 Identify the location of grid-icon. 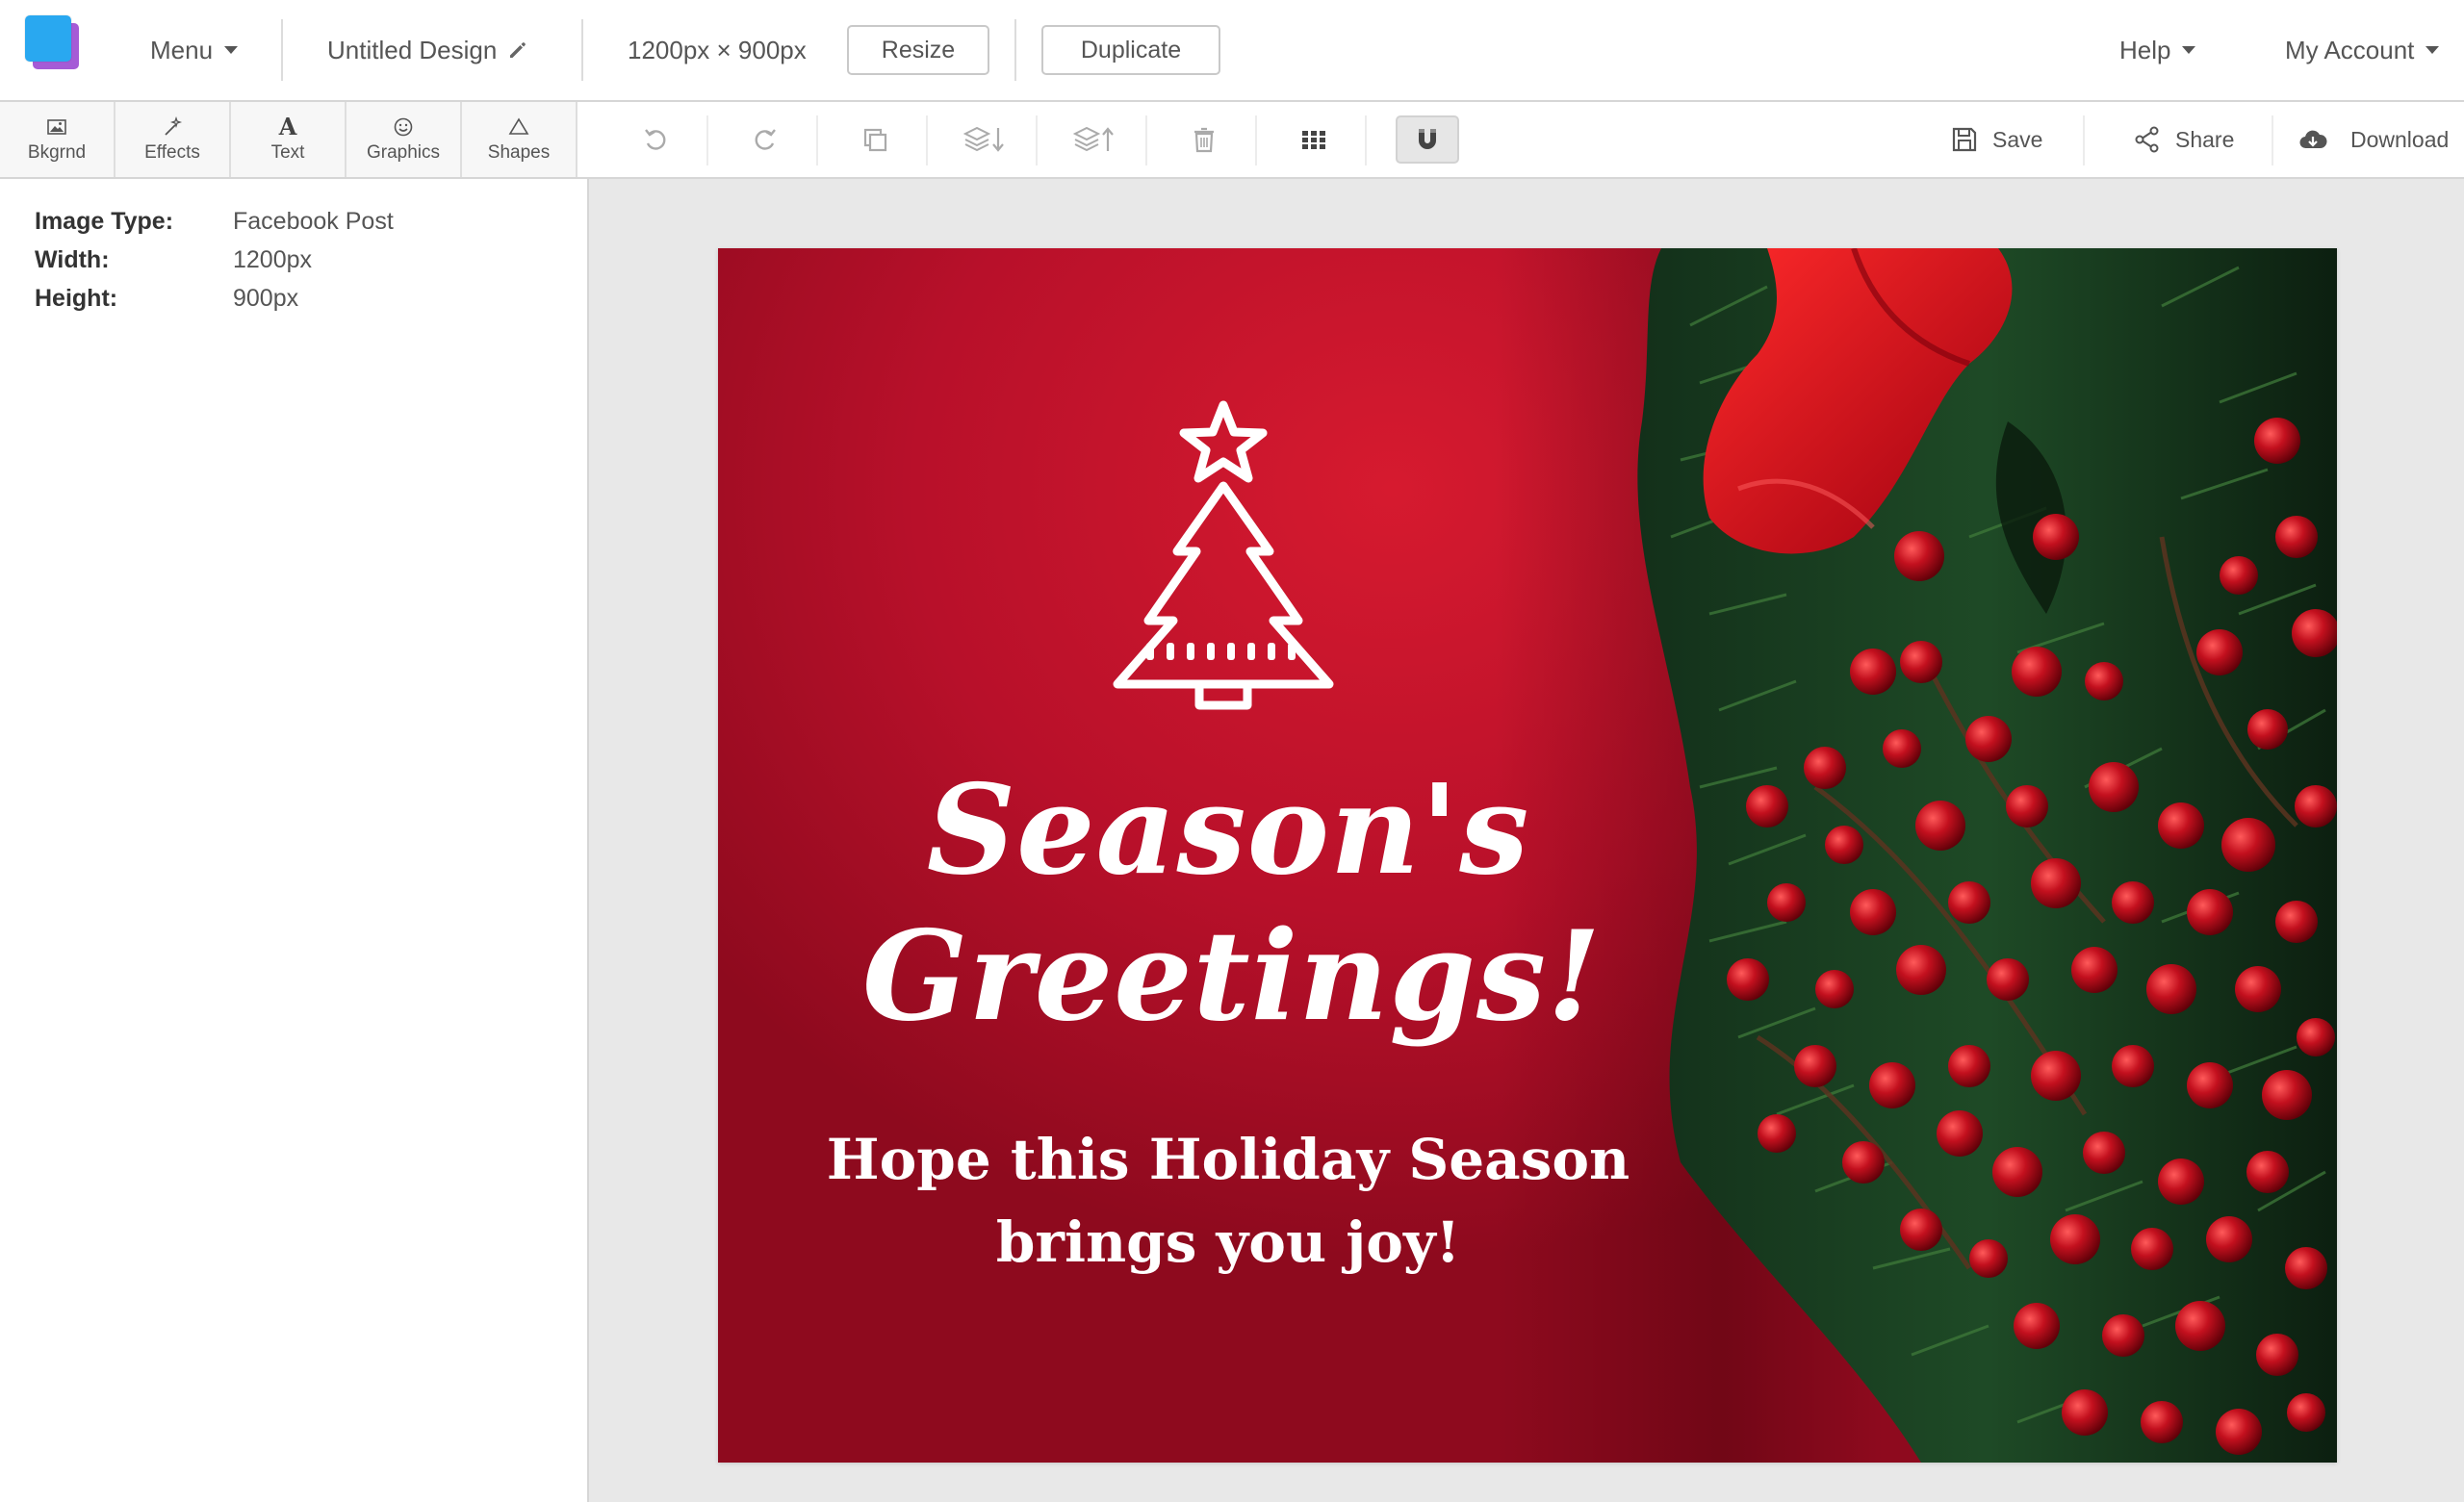
(1313, 140).